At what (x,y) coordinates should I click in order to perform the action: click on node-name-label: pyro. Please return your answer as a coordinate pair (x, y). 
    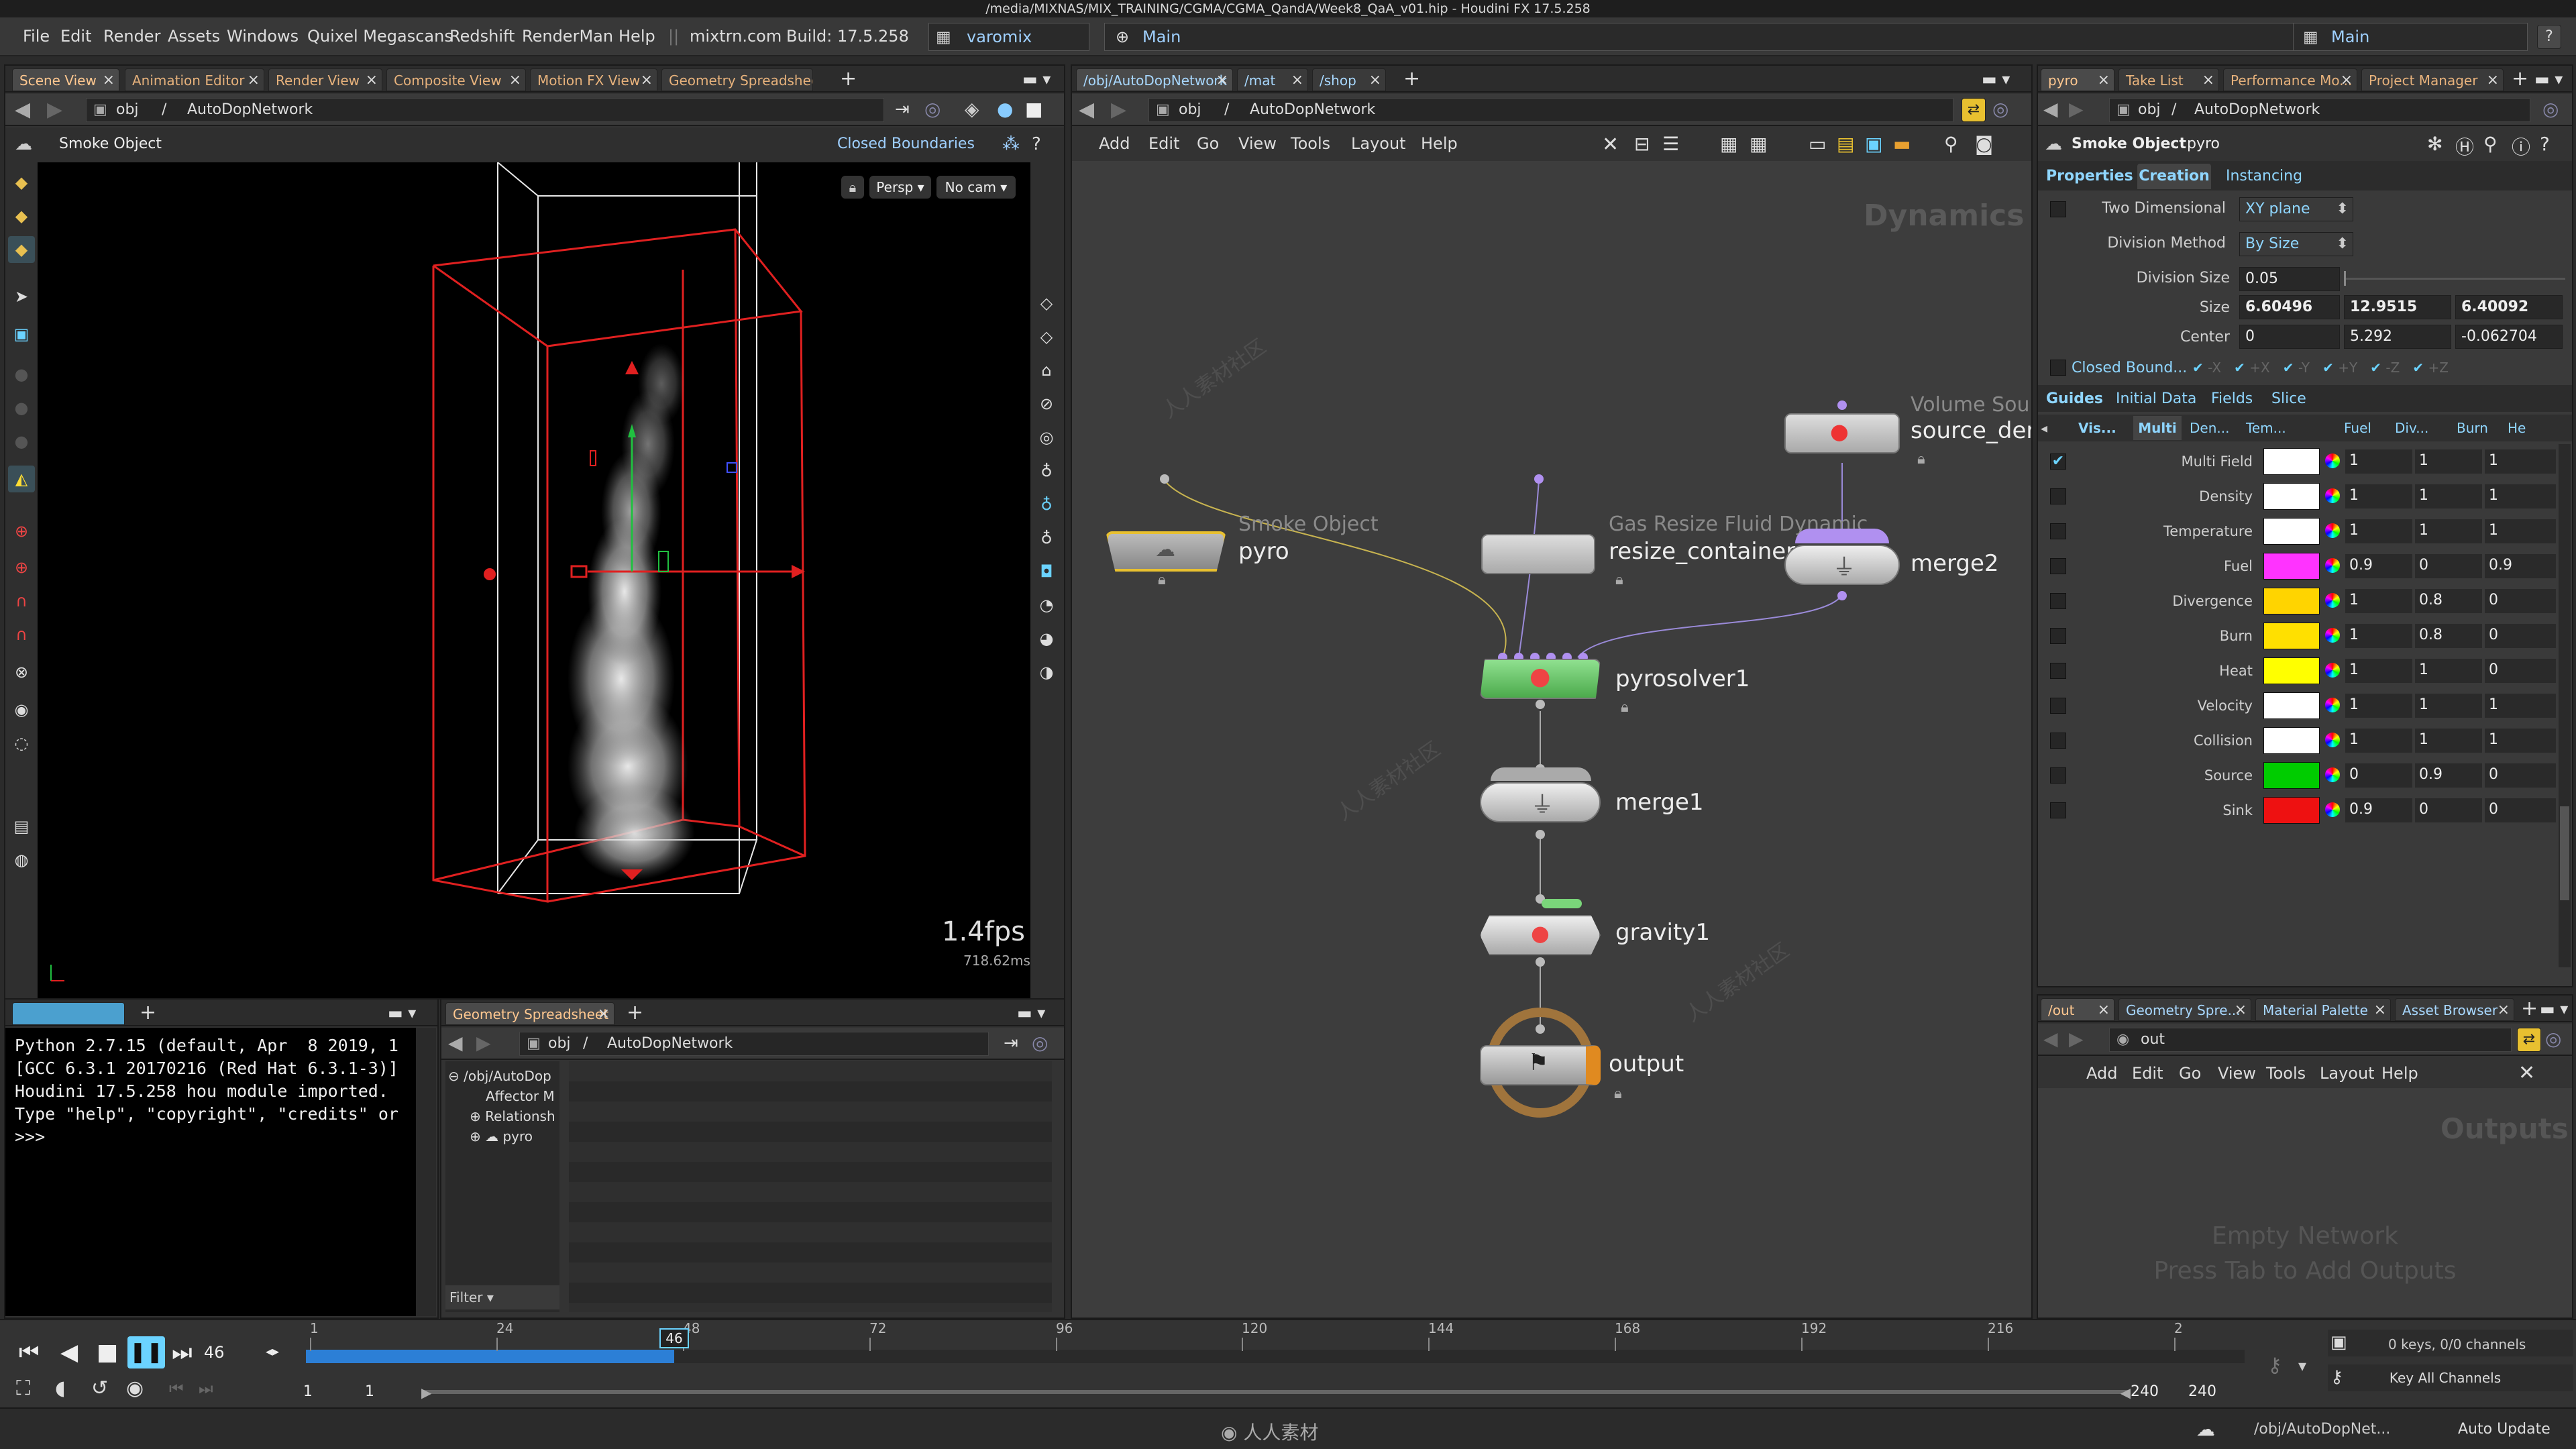
    Looking at the image, I should click on (1263, 551).